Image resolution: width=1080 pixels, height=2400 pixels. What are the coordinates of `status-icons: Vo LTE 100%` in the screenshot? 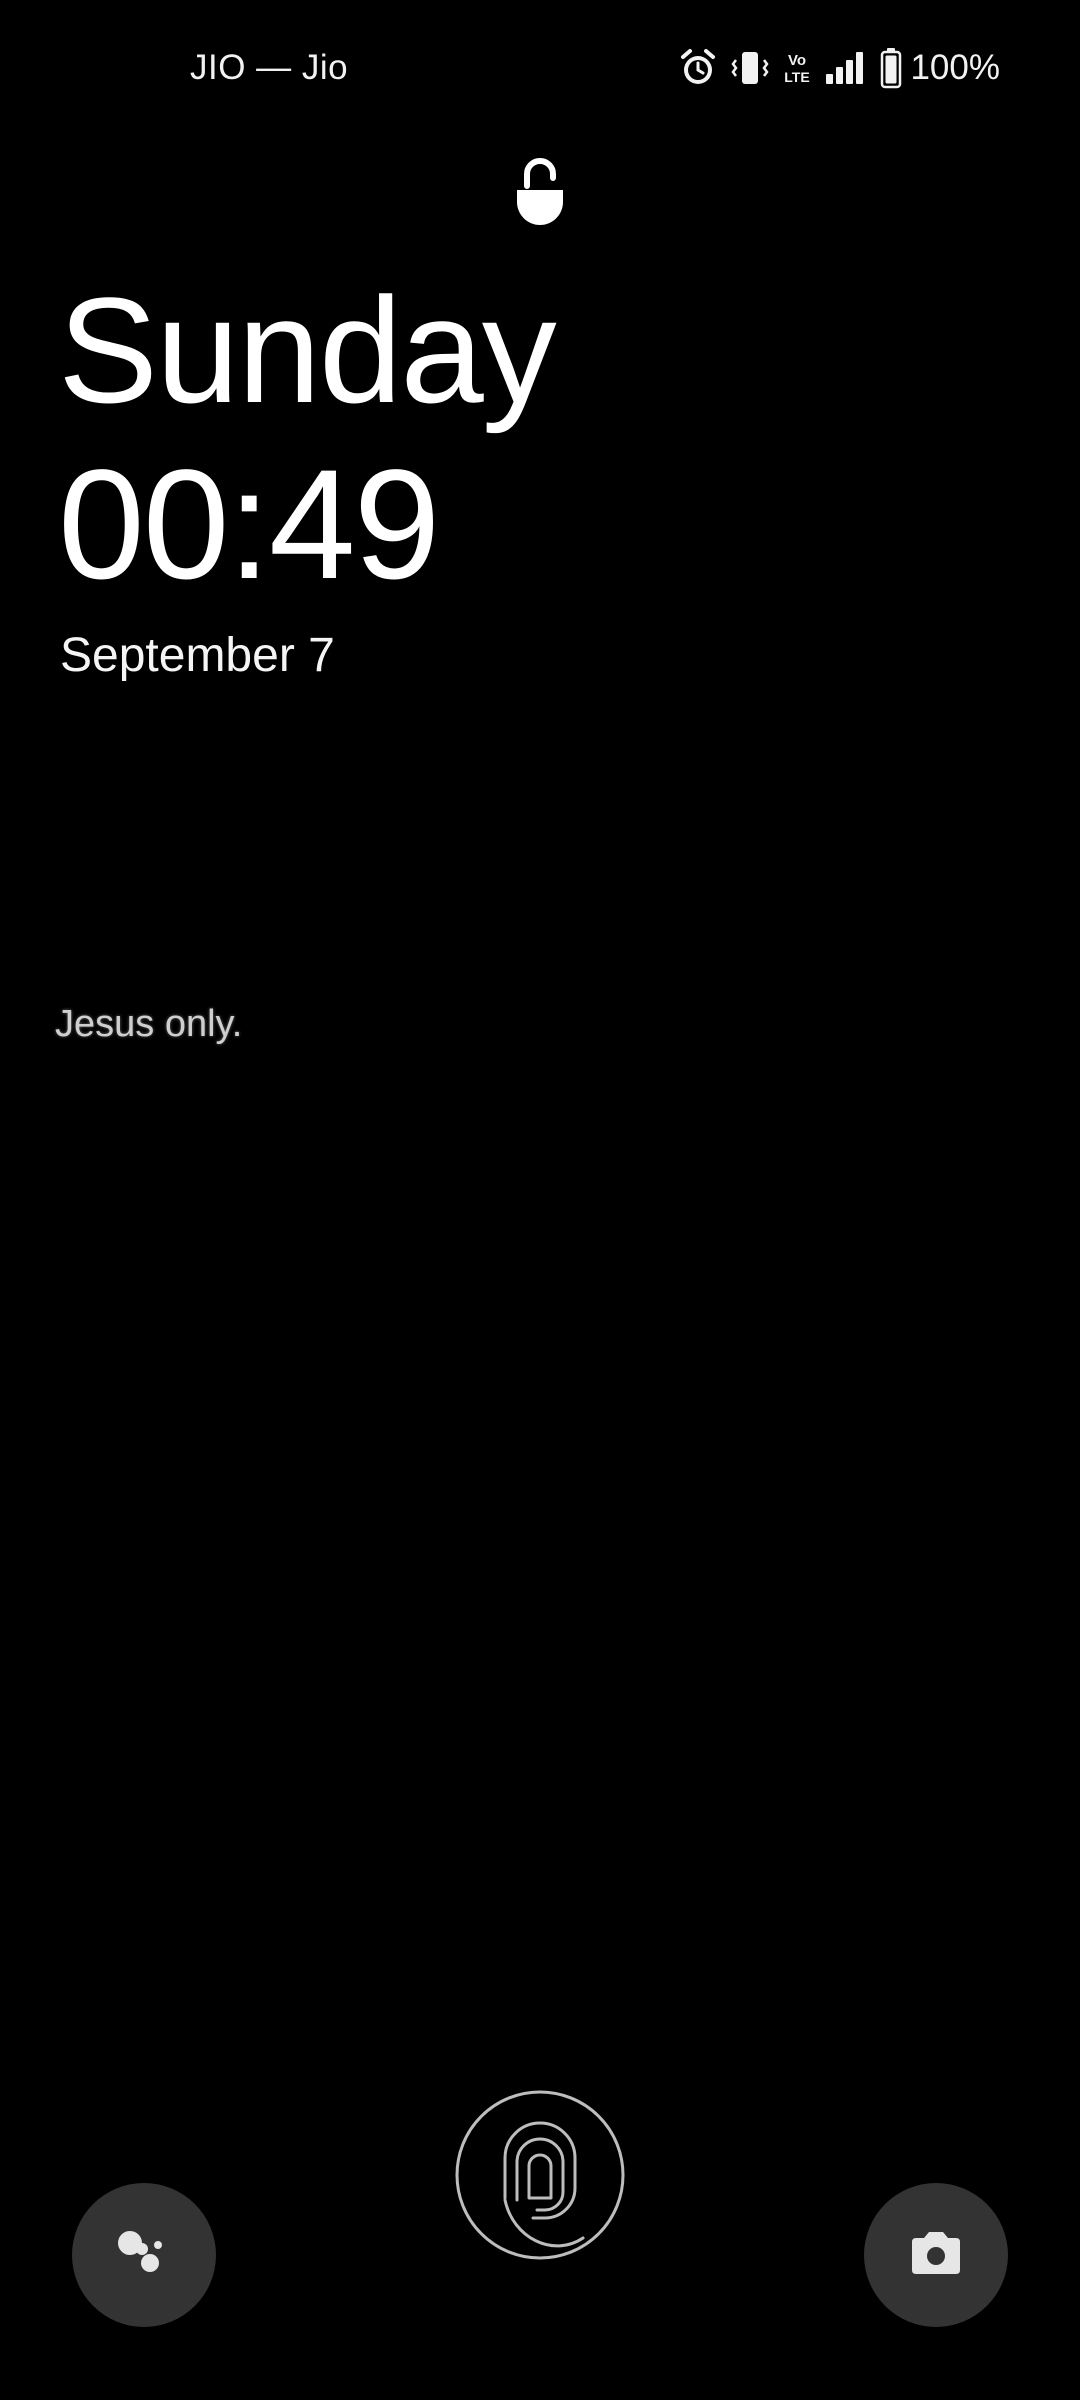 It's located at (840, 68).